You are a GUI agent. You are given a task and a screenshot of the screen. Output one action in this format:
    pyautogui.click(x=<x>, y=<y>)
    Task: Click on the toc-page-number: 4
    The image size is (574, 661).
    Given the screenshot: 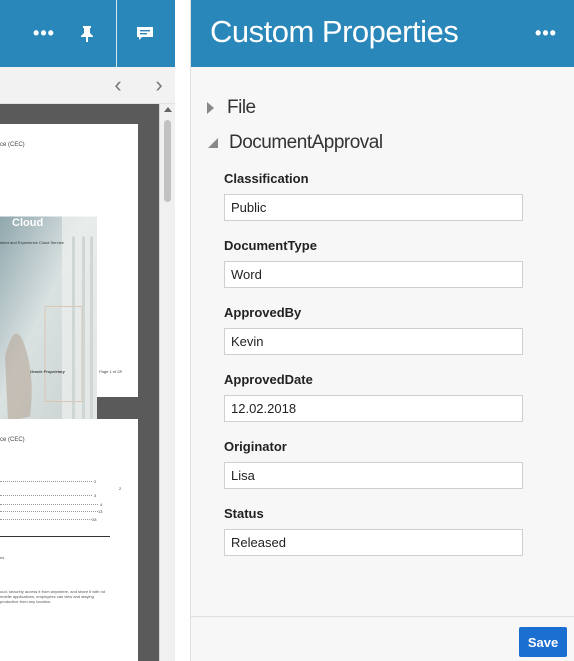 What is the action you would take?
    pyautogui.click(x=101, y=504)
    